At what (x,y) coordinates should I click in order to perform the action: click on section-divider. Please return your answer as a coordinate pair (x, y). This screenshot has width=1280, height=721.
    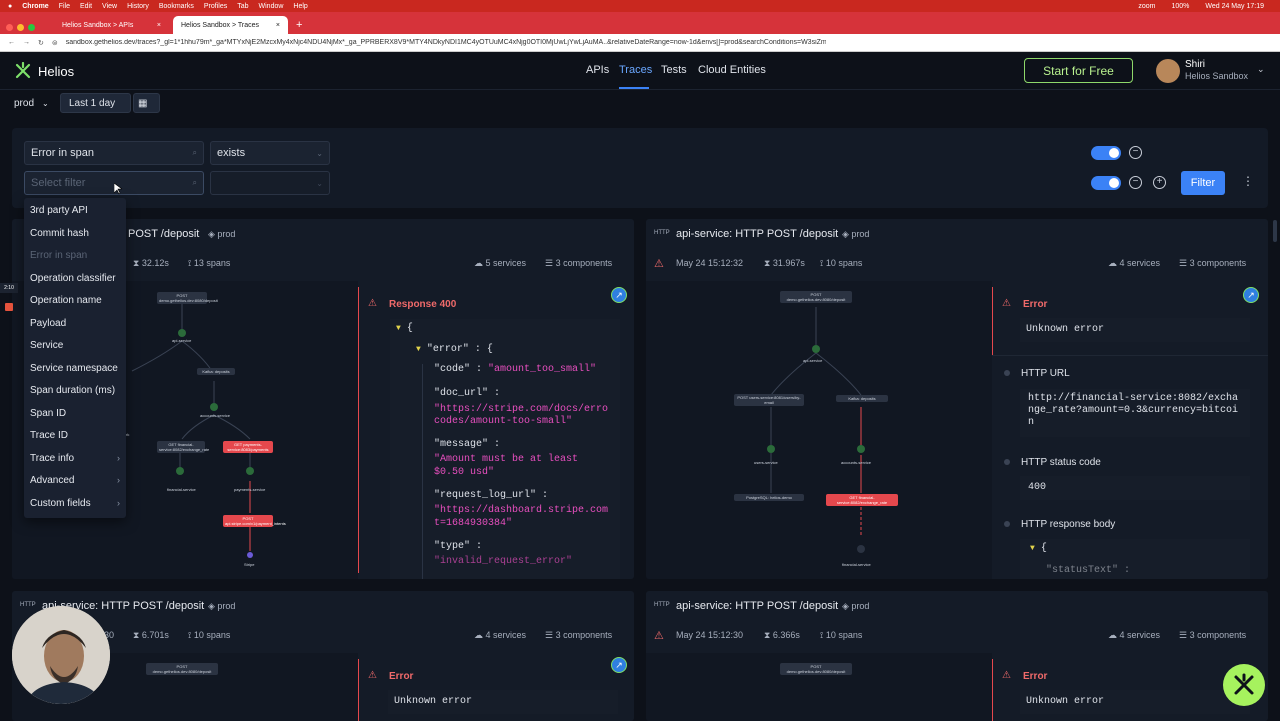
    Looking at the image, I should click on (1130, 355).